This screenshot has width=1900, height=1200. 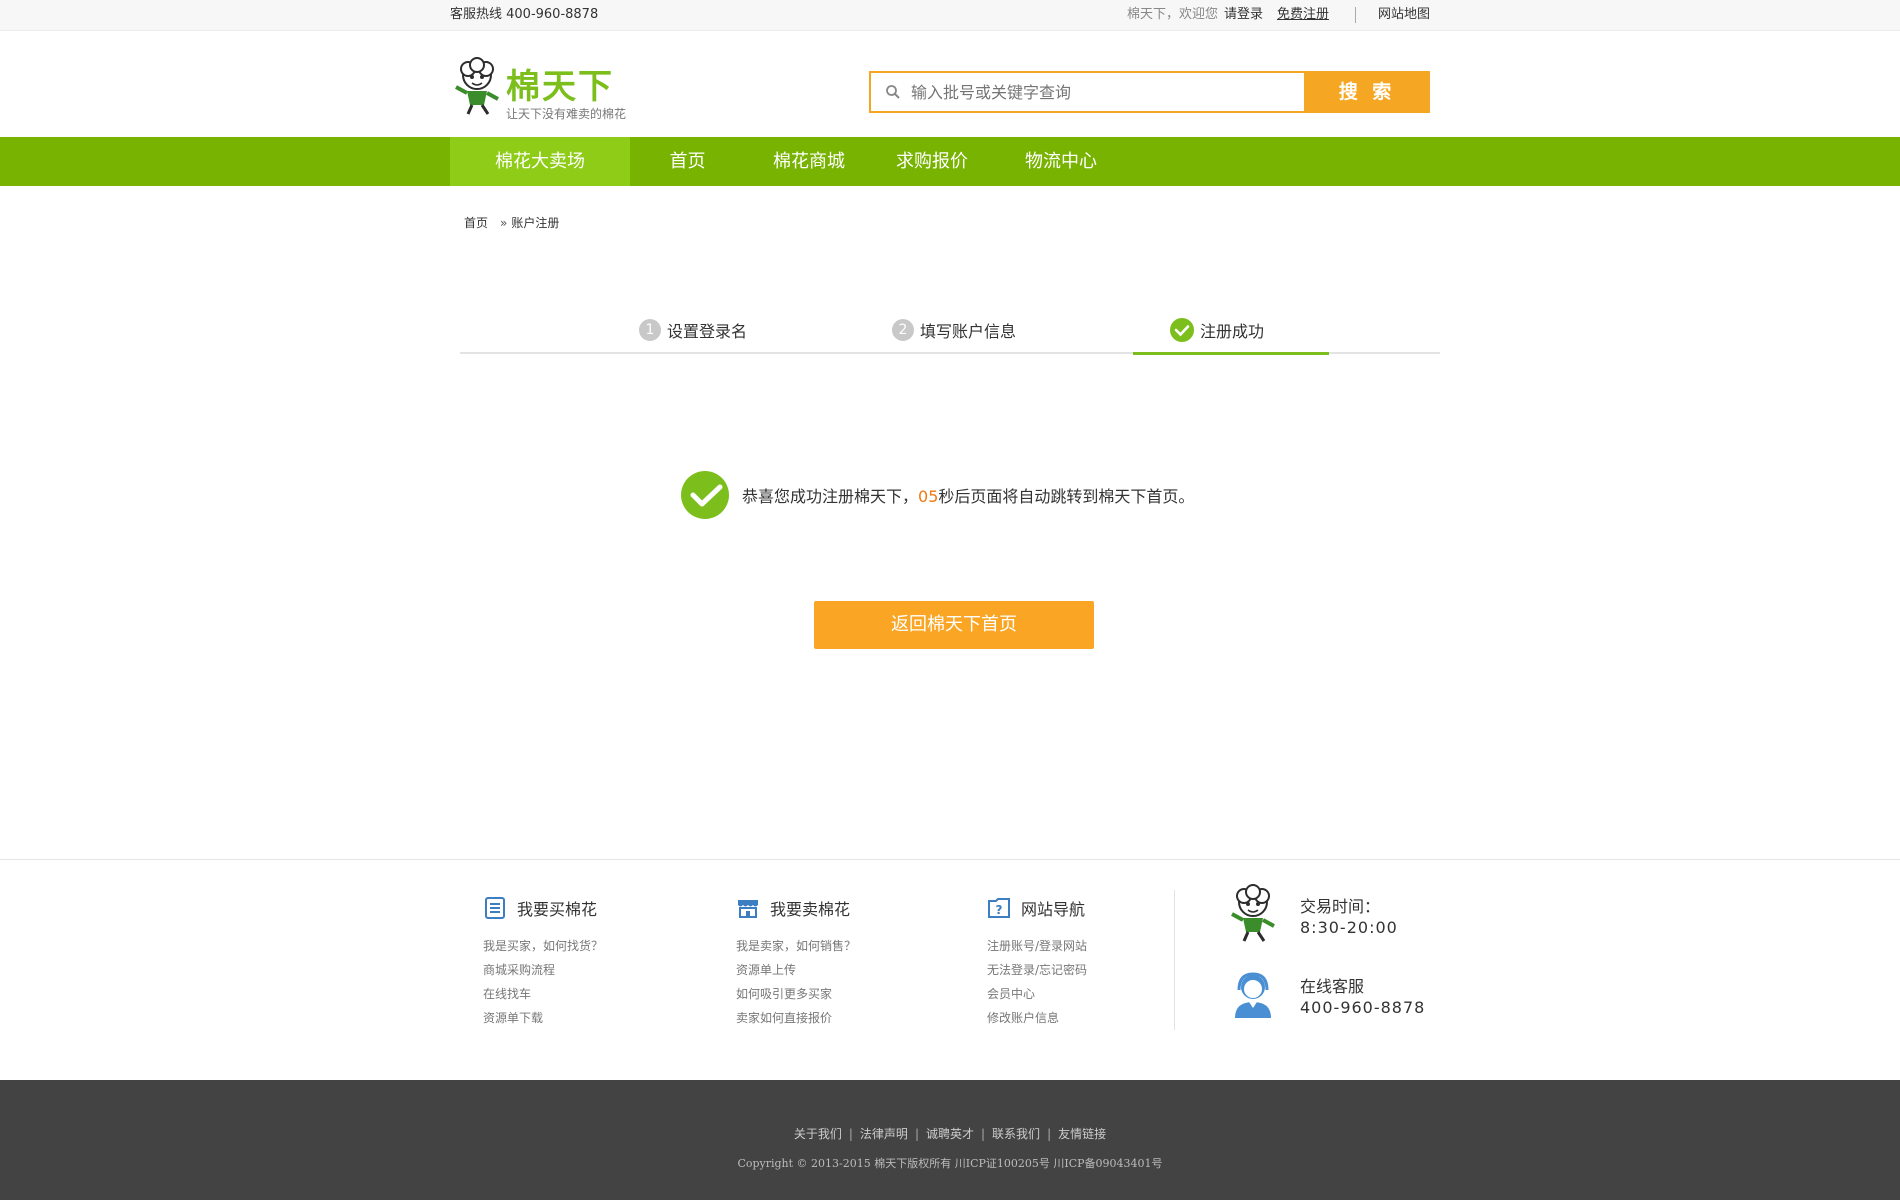 What do you see at coordinates (809, 161) in the screenshot?
I see `nav-item-cotton-mall: 棉花商城` at bounding box center [809, 161].